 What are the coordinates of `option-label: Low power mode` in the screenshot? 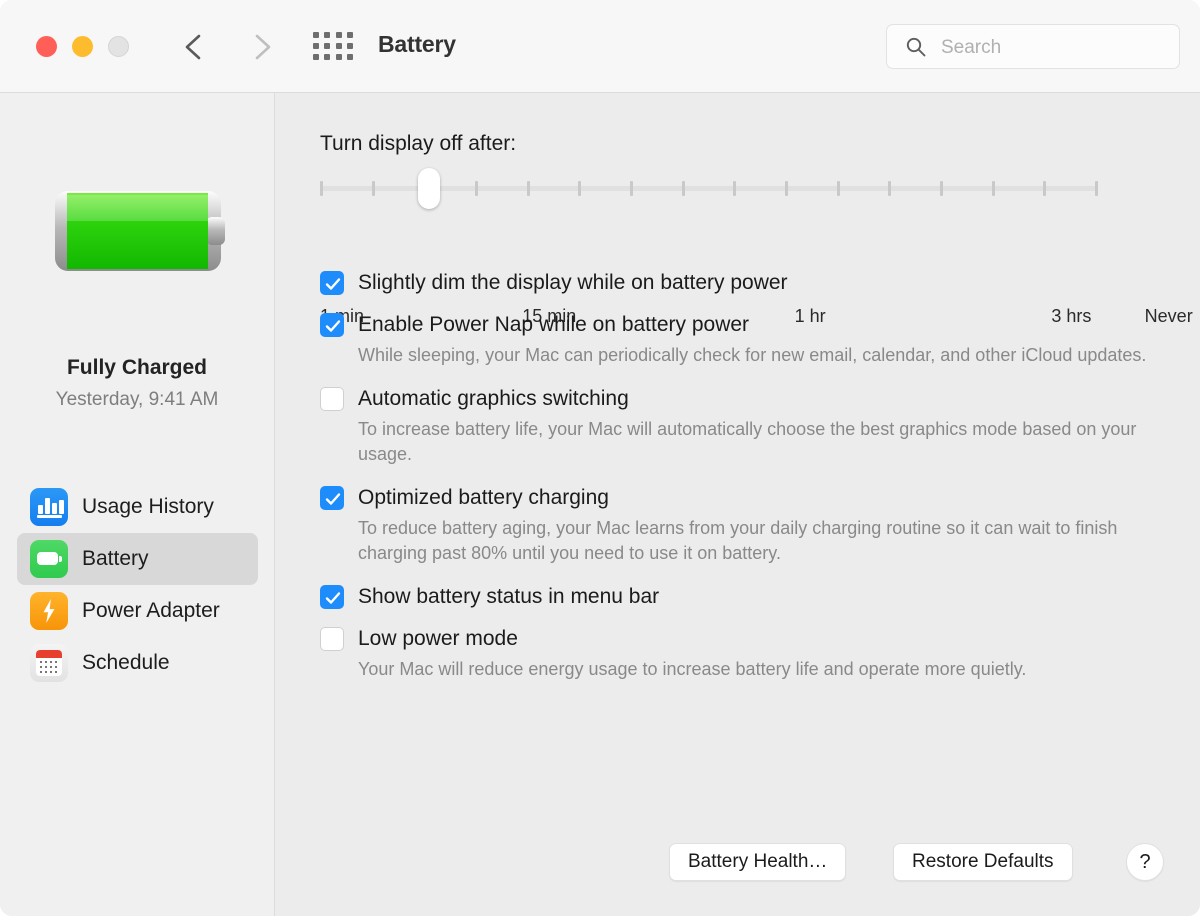 It's located at (438, 638).